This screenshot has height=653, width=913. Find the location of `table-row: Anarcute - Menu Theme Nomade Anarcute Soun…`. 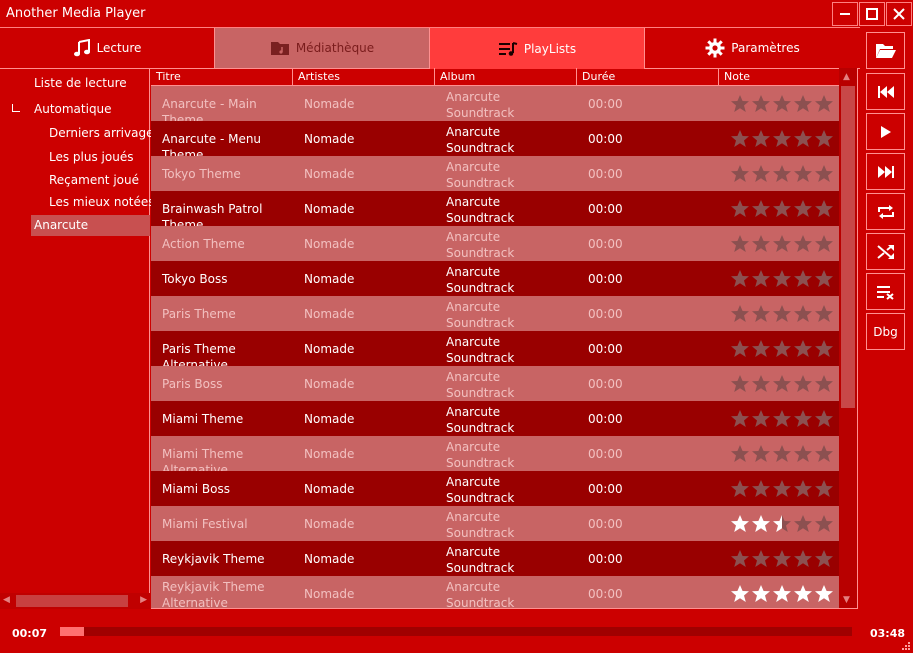

table-row: Anarcute - Menu Theme Nomade Anarcute Soun… is located at coordinates (495, 141).